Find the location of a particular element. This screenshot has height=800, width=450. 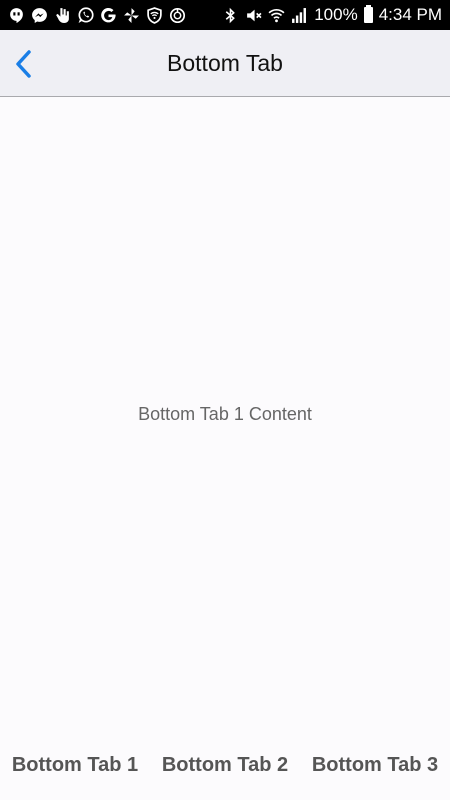

tab-label: Bottom Tab 3 is located at coordinates (375, 765).